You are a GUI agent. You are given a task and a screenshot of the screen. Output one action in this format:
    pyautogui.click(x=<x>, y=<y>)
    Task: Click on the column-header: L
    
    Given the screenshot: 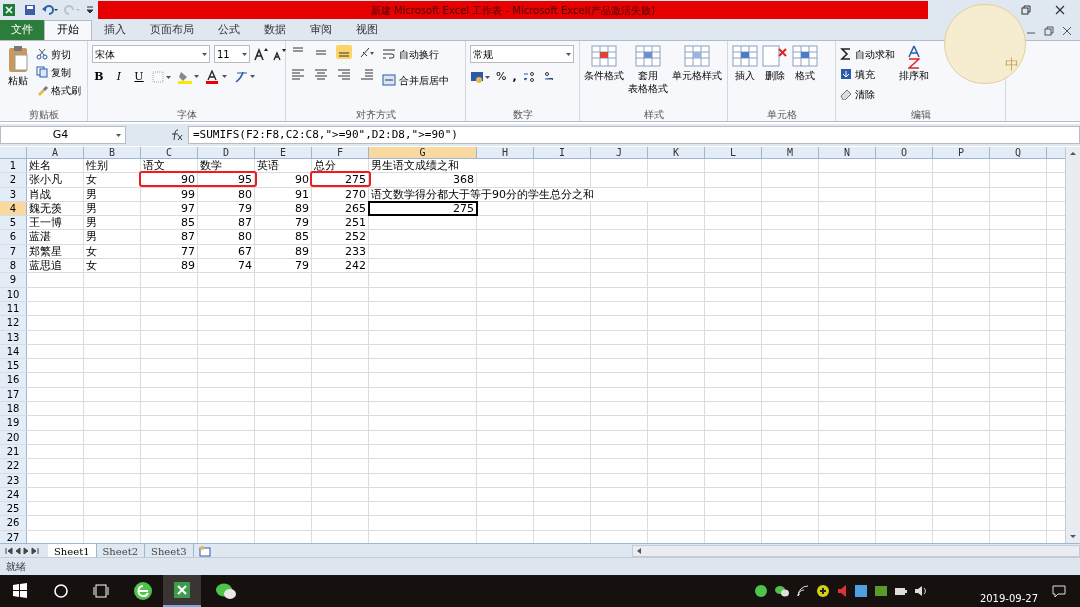 What is the action you would take?
    pyautogui.click(x=733, y=152)
    